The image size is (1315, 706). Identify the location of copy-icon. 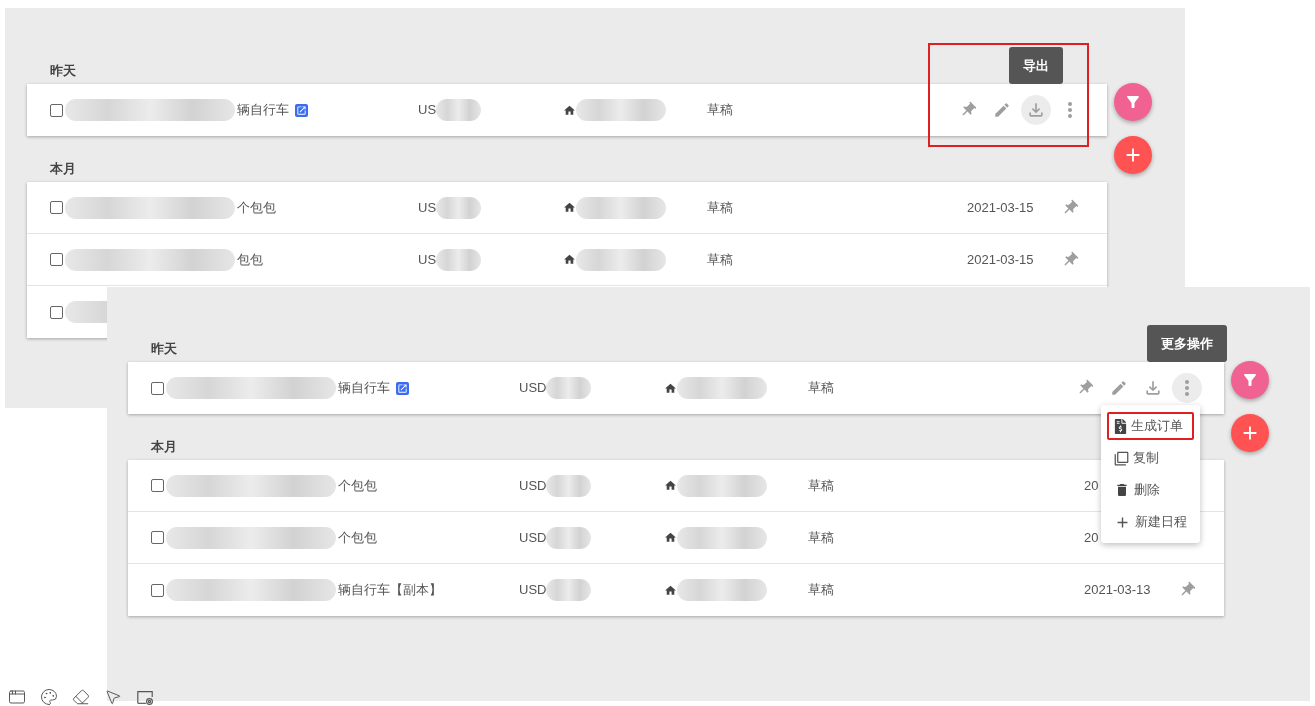
(1121, 458).